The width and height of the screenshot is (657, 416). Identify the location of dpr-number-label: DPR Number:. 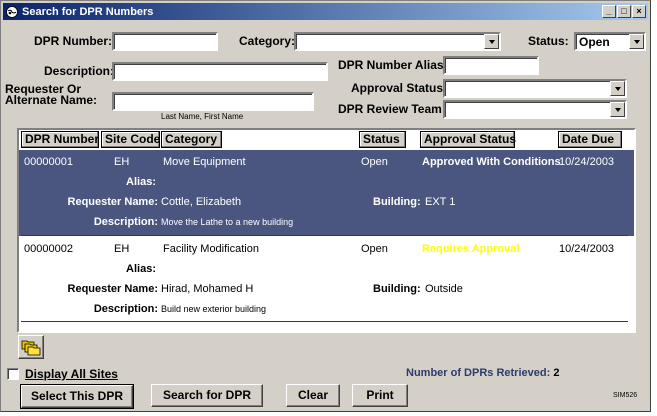
(73, 41).